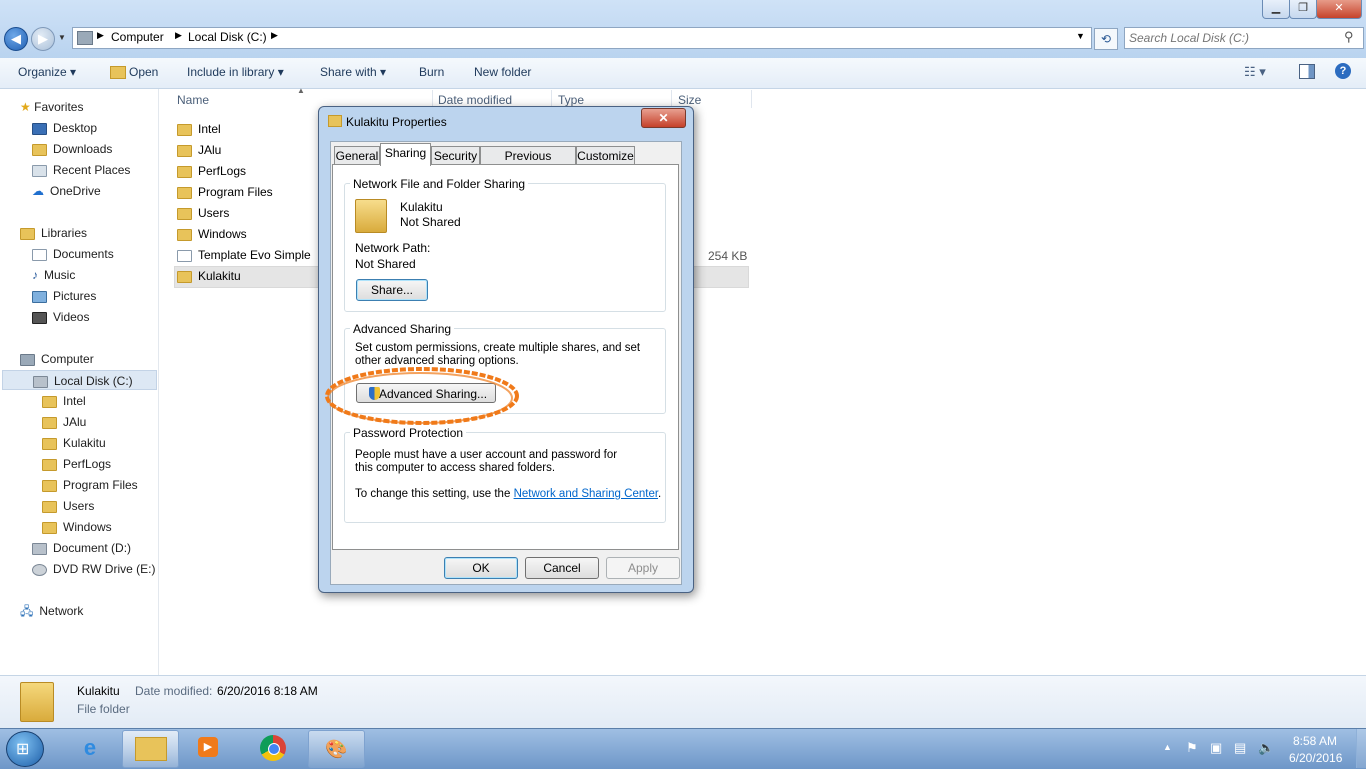 Image resolution: width=1366 pixels, height=769 pixels. I want to click on list-item: Users, so click(203, 213).